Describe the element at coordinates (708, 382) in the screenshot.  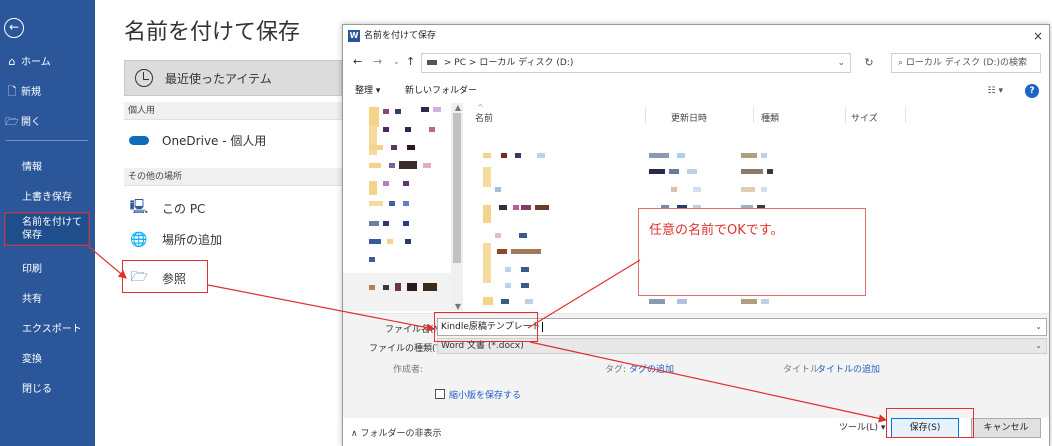
I see `arrow-to-save` at that location.